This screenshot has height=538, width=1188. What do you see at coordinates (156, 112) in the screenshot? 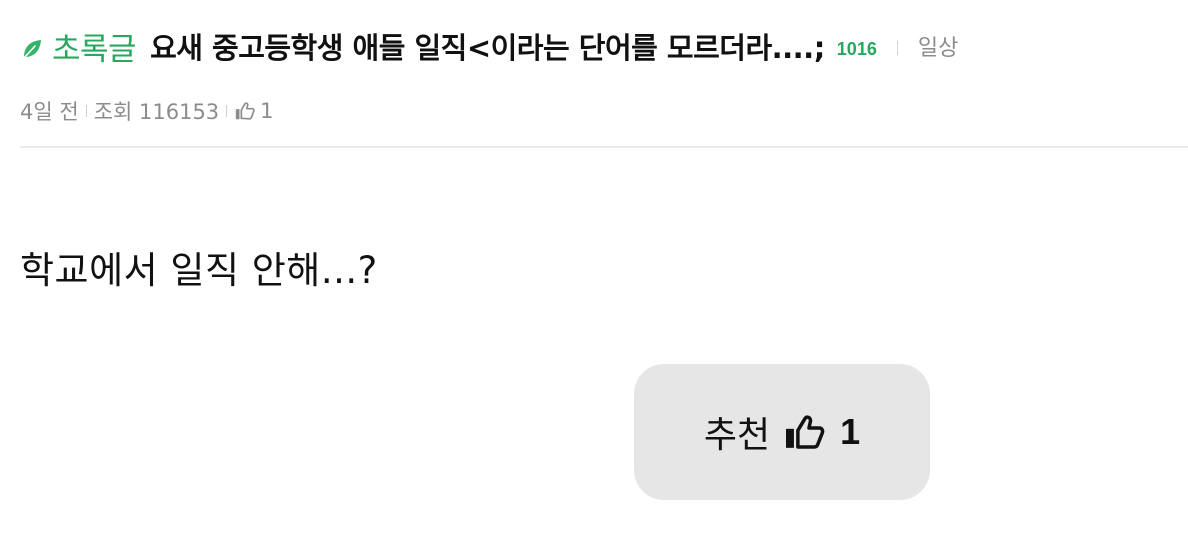
I see `post-views: 조회 116153` at bounding box center [156, 112].